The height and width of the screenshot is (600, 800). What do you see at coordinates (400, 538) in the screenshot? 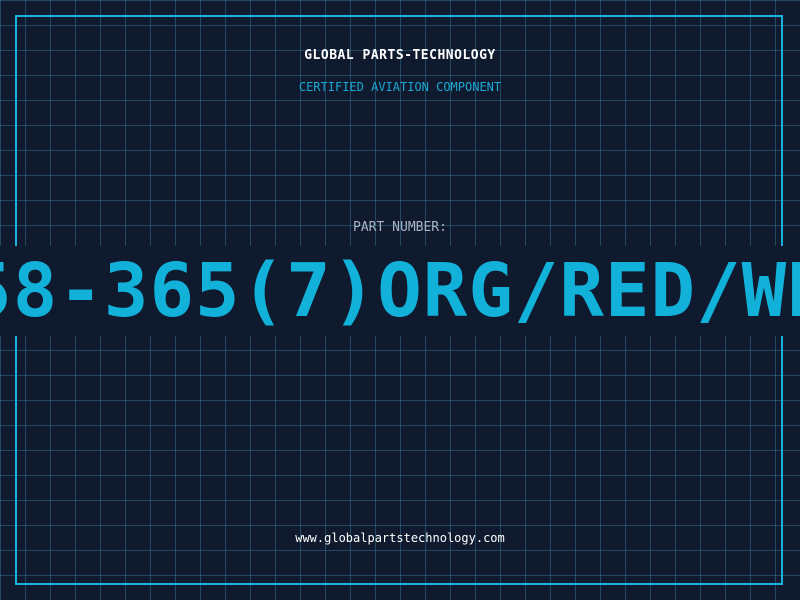
I see `website-url: www.globalpartstechnology.com` at bounding box center [400, 538].